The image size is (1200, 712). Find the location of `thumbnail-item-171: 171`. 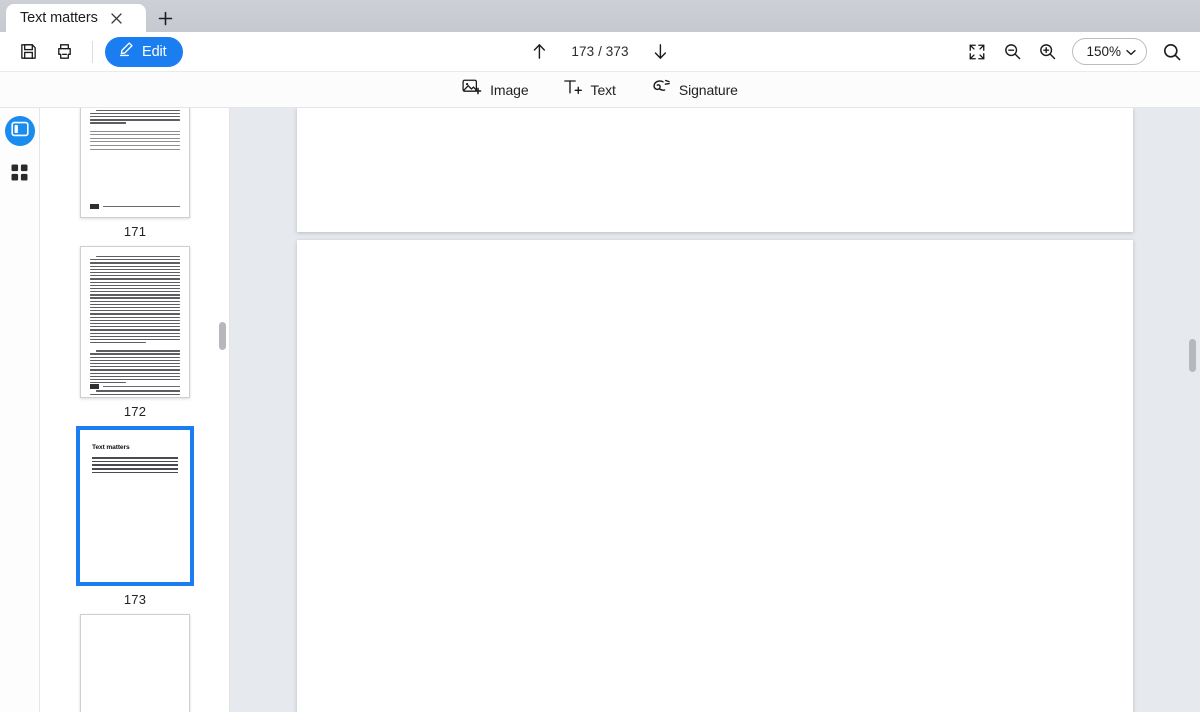

thumbnail-item-171: 171 is located at coordinates (135, 173).